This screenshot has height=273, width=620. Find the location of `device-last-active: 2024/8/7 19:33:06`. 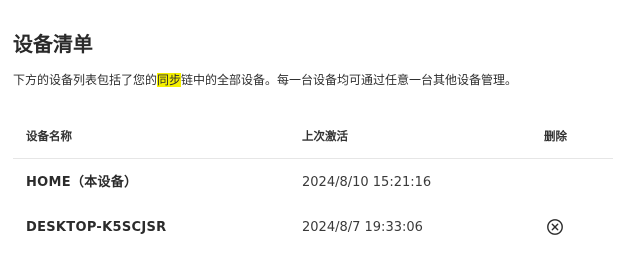

device-last-active: 2024/8/7 19:33:06 is located at coordinates (362, 227).